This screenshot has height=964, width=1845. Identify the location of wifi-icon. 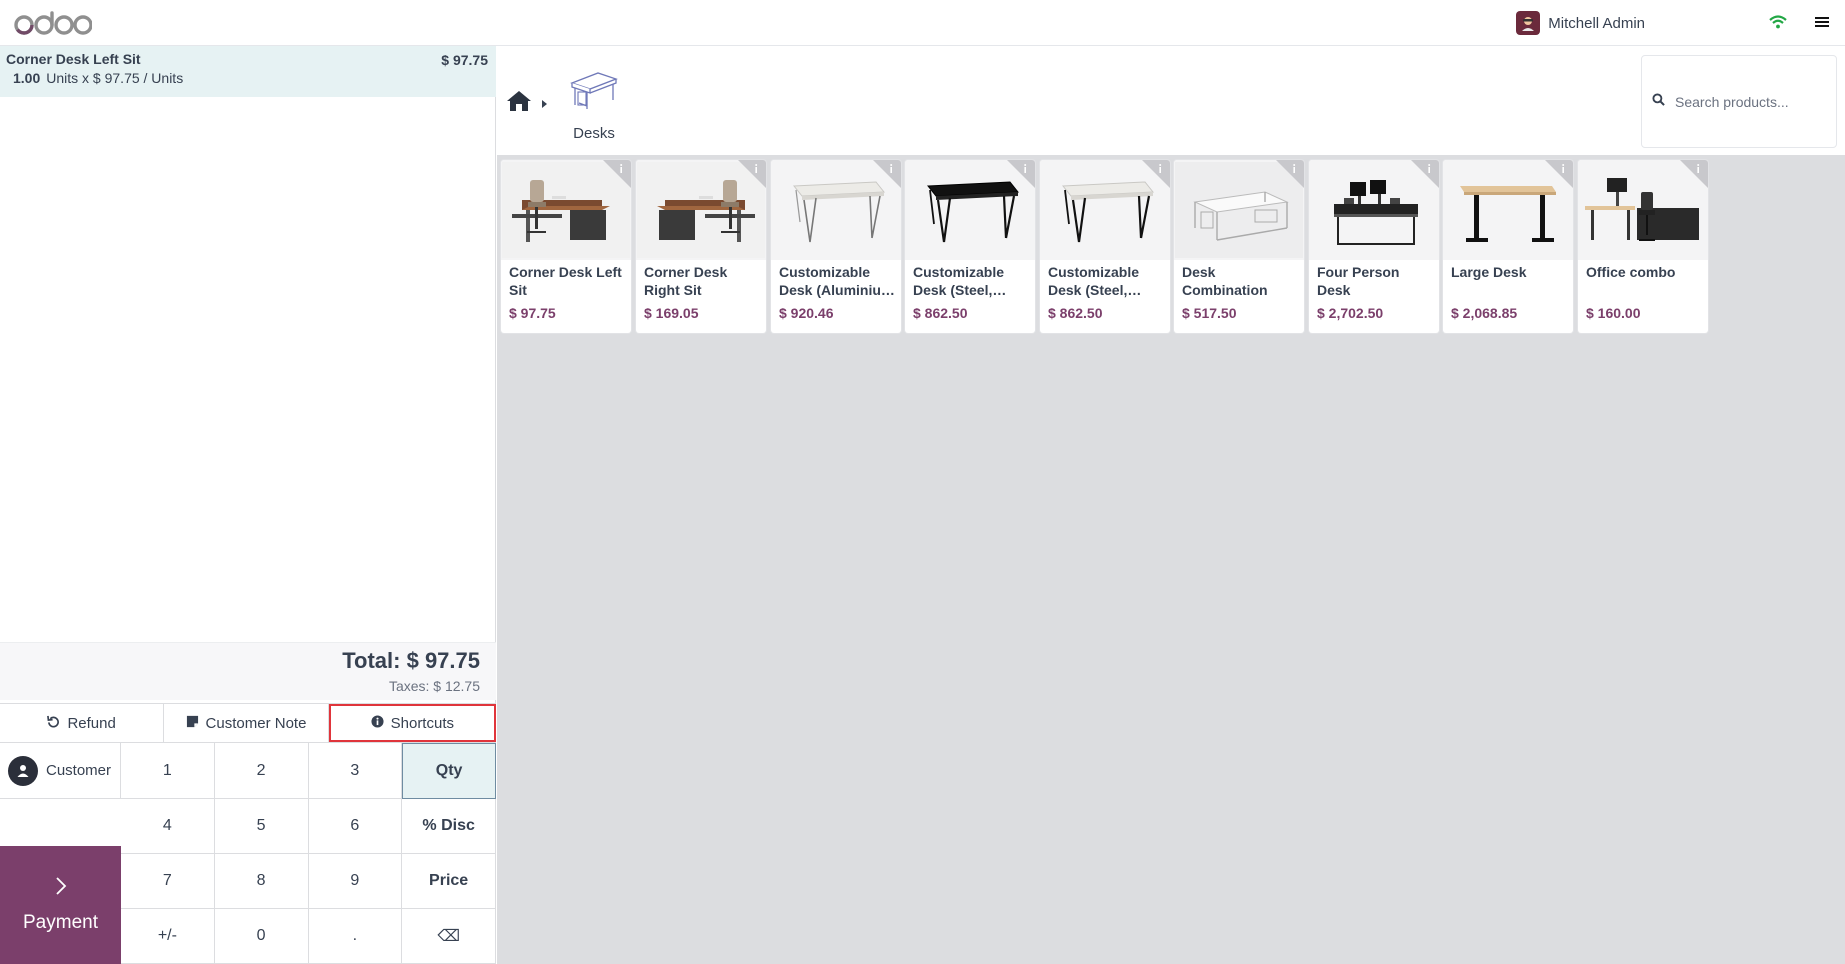
(1778, 22).